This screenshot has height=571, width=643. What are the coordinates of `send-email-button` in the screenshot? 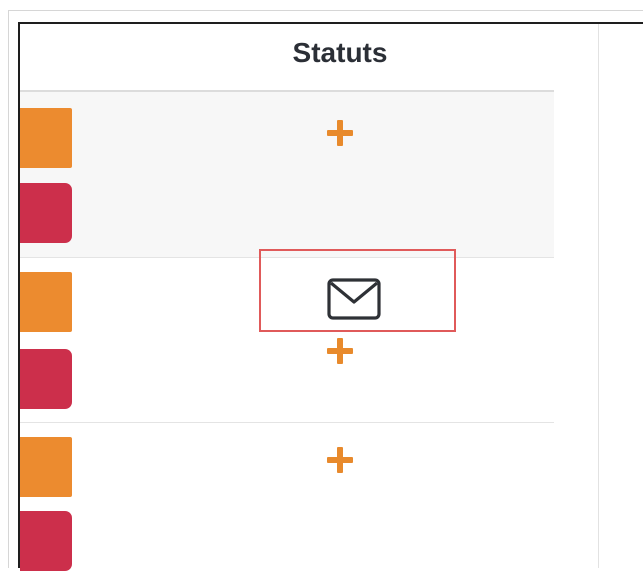 It's located at (354, 299).